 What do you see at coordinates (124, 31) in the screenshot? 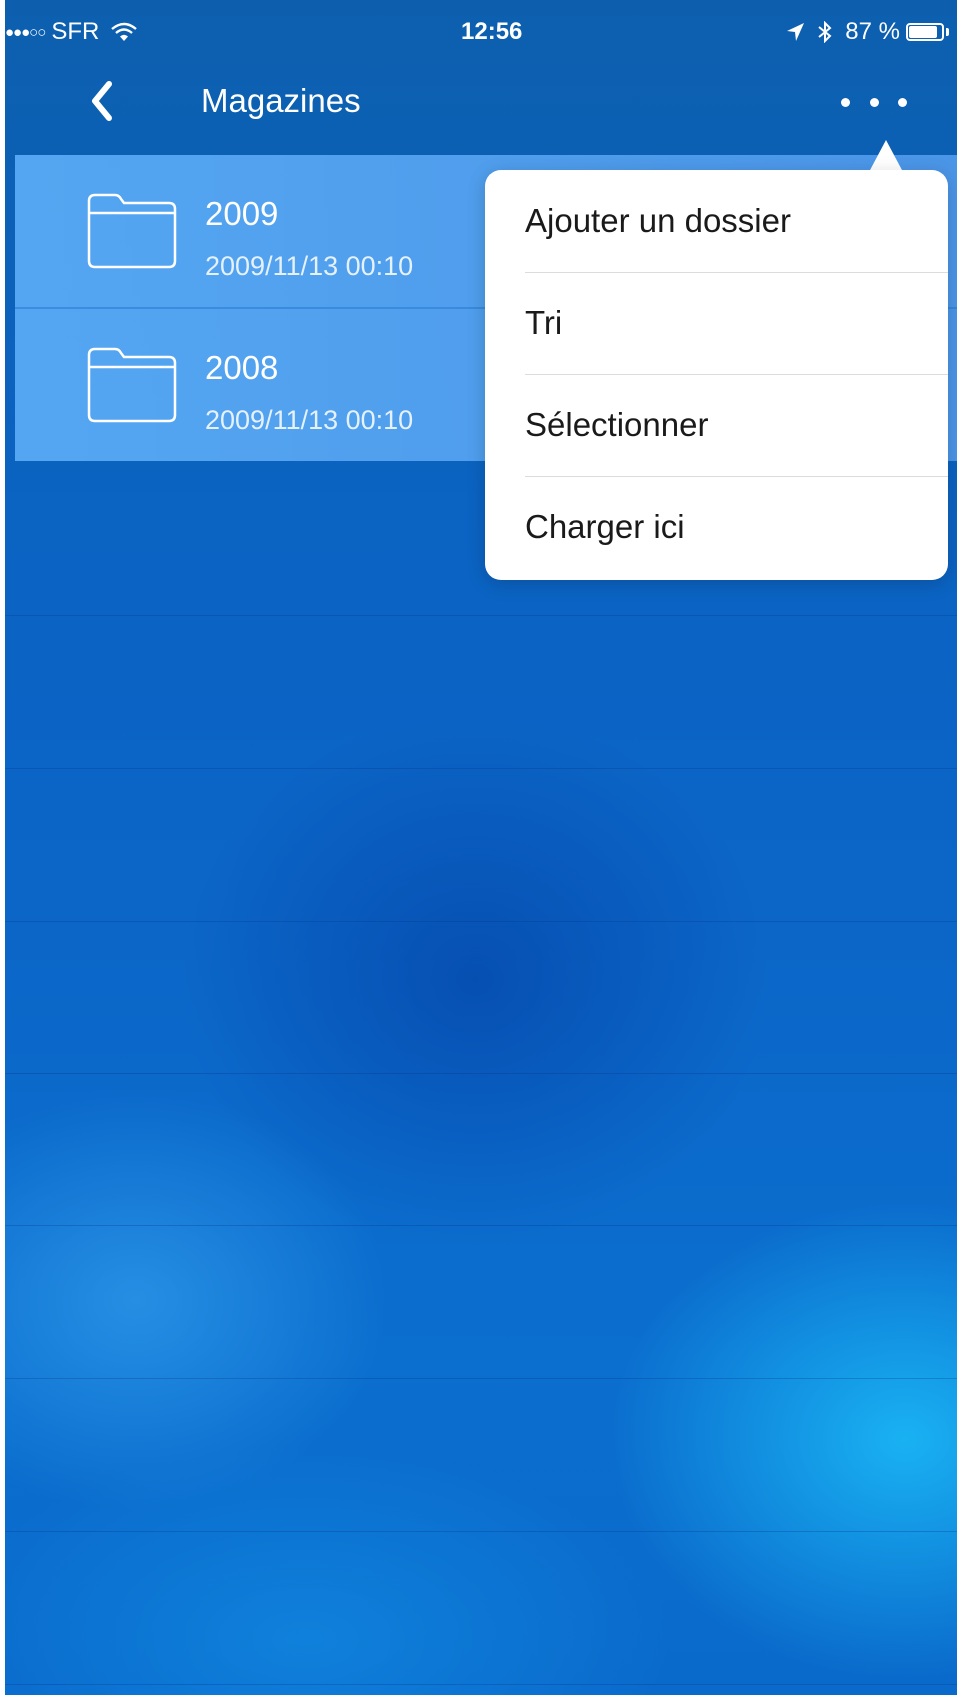
I see `wifi-icon` at bounding box center [124, 31].